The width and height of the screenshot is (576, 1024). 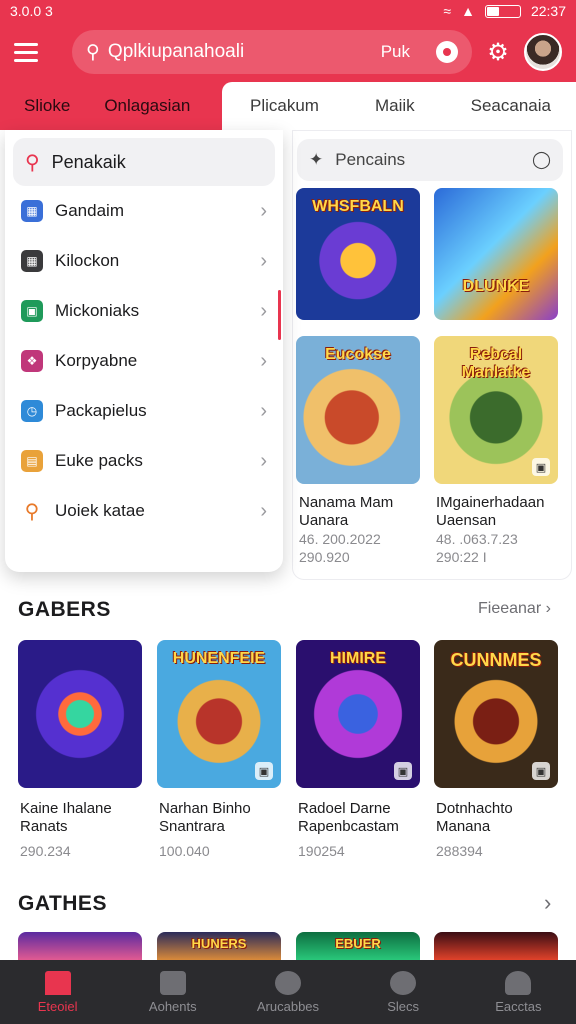 What do you see at coordinates (324, 520) in the screenshot?
I see `card-subtitle: Uanara` at bounding box center [324, 520].